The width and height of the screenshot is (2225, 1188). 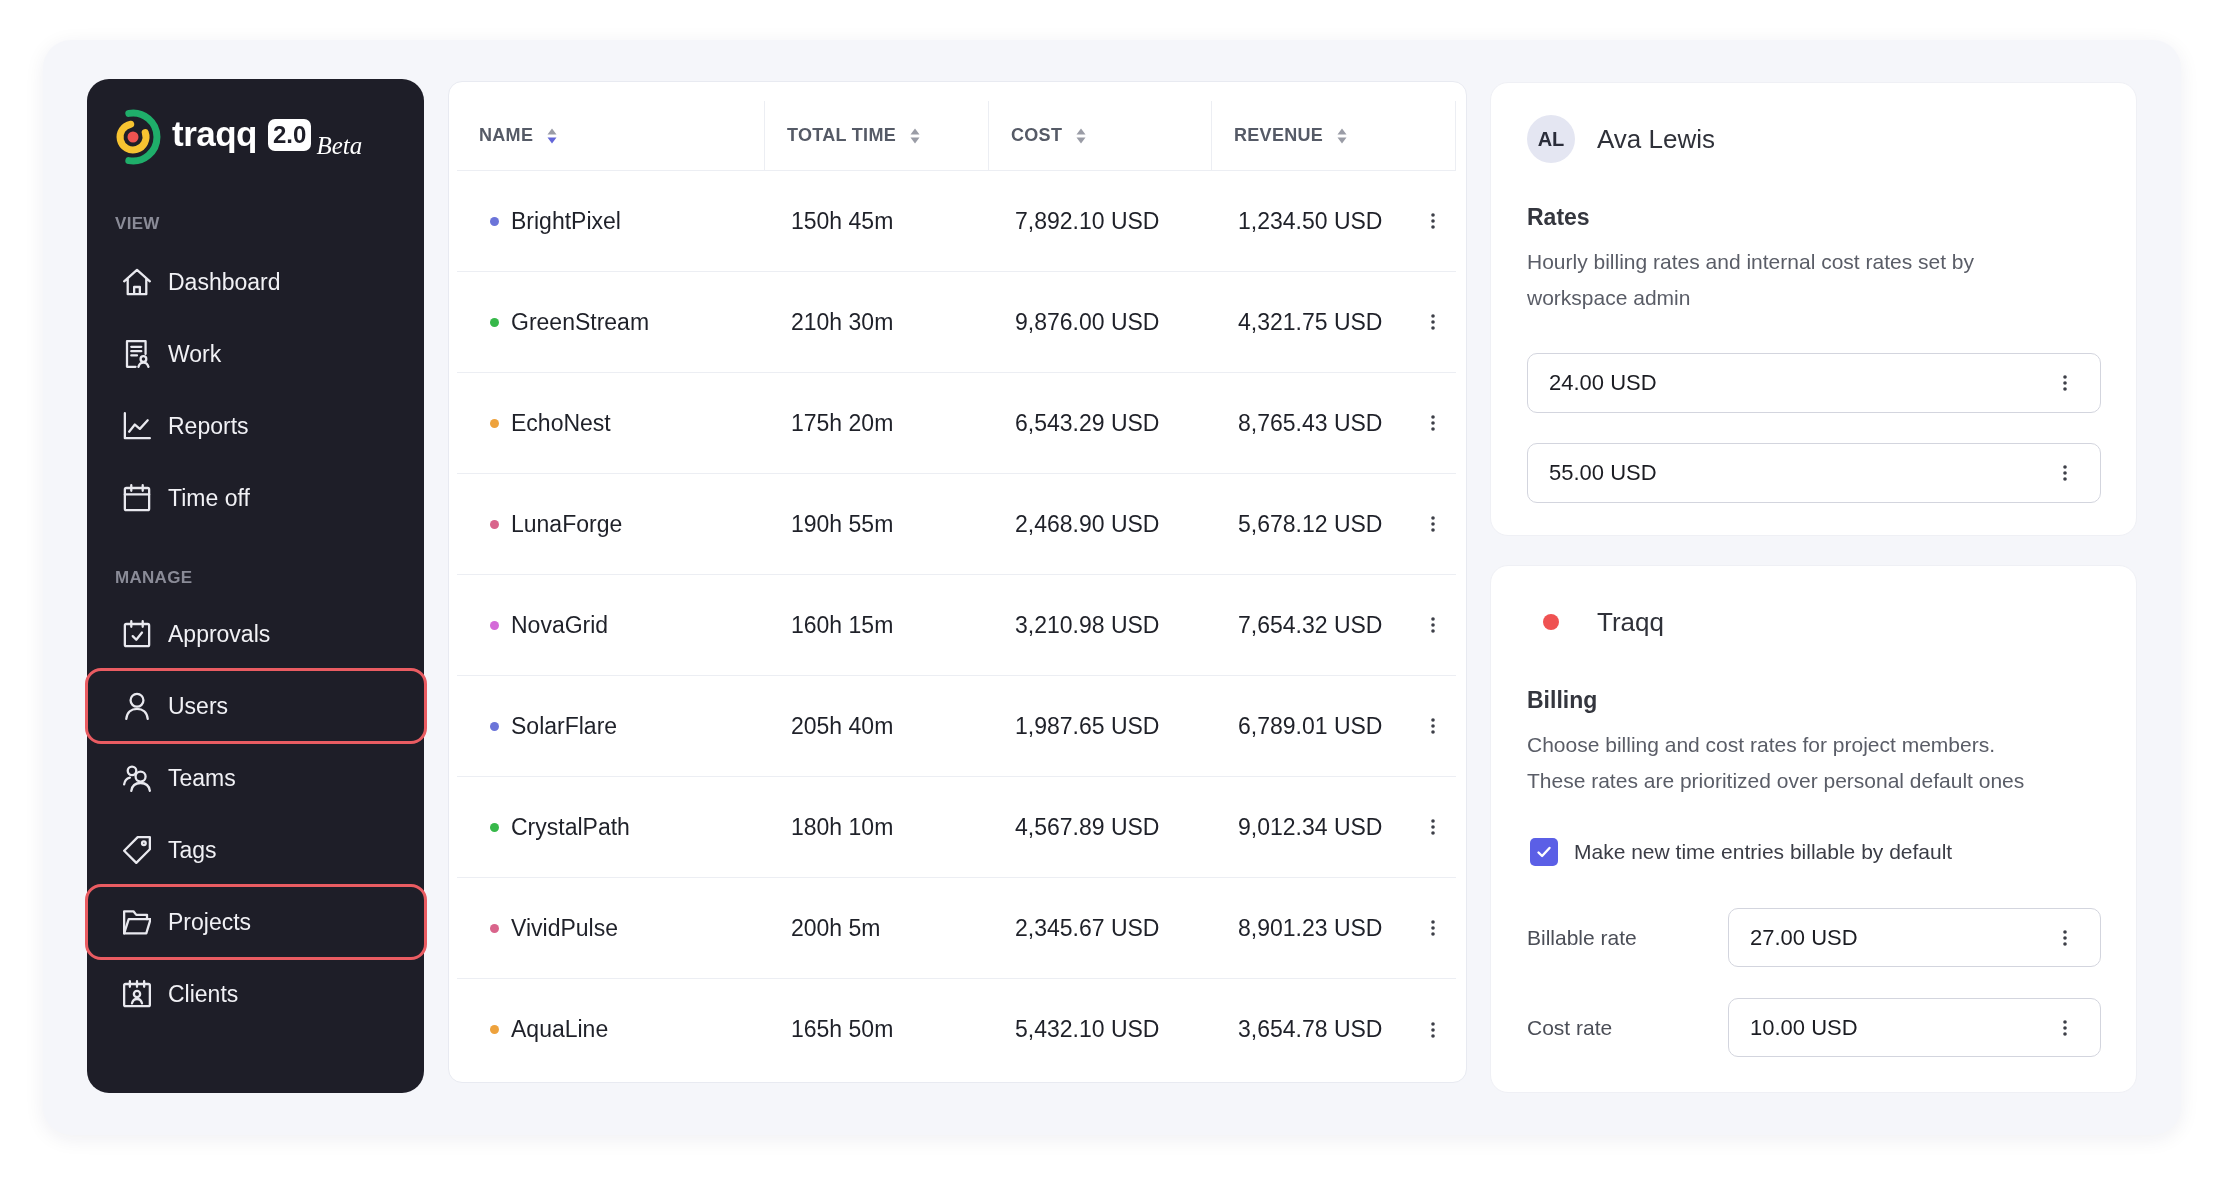 I want to click on nav-item: Approvals, so click(x=255, y=634).